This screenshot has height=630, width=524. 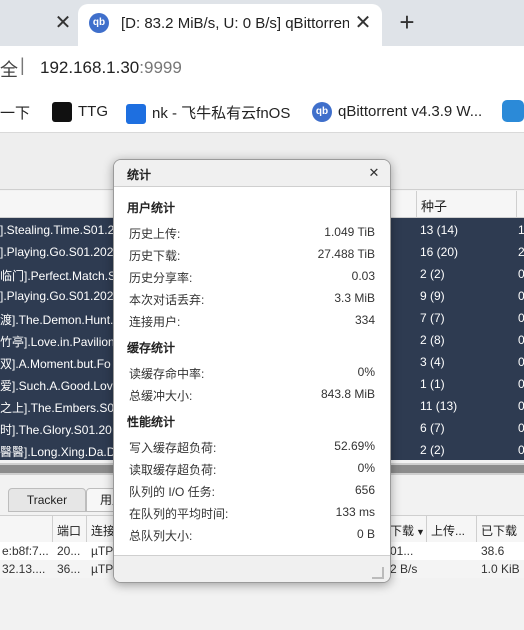 What do you see at coordinates (9, 70) in the screenshot?
I see `address-prefix: 全` at bounding box center [9, 70].